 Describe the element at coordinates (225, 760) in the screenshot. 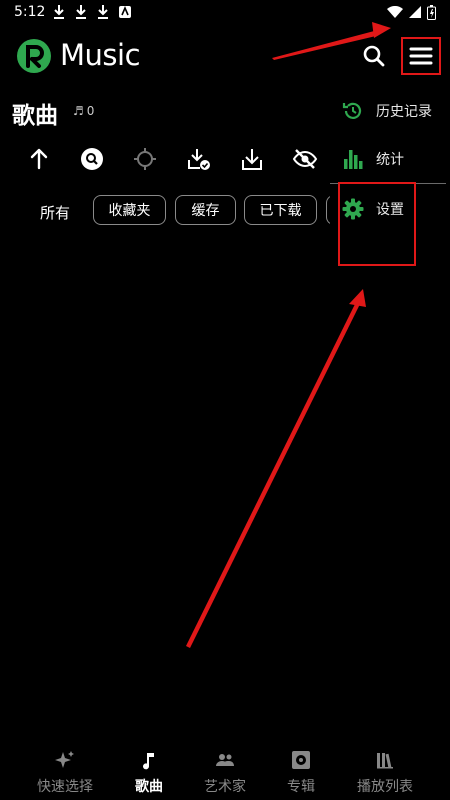

I see `people-icon` at that location.